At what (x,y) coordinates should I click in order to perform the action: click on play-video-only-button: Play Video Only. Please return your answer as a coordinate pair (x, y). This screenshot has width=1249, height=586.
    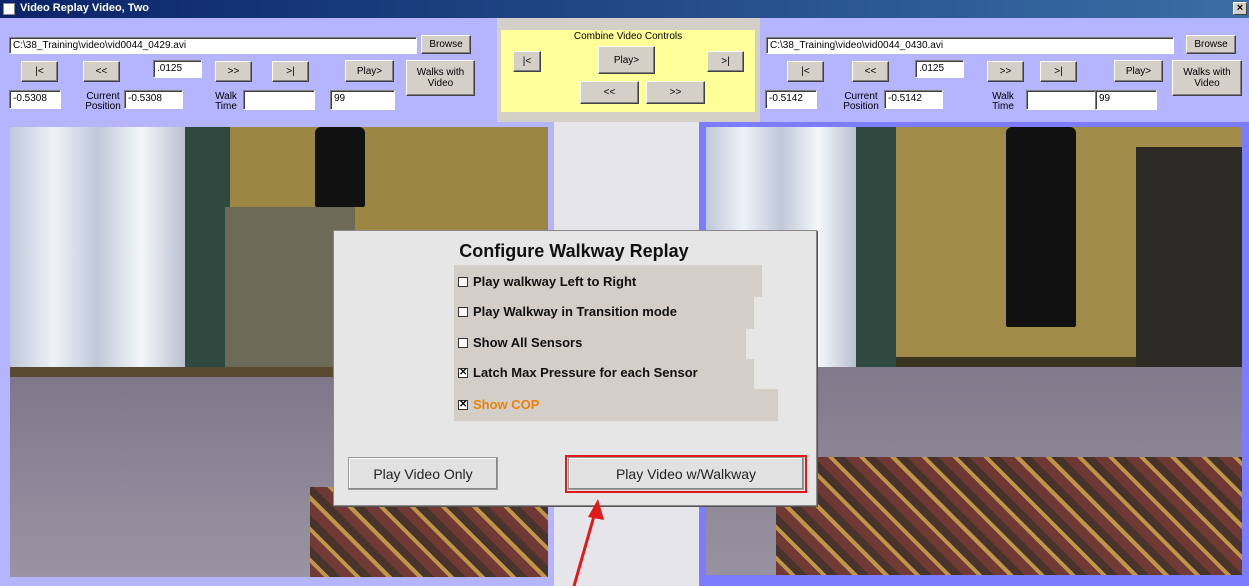
    Looking at the image, I should click on (423, 473).